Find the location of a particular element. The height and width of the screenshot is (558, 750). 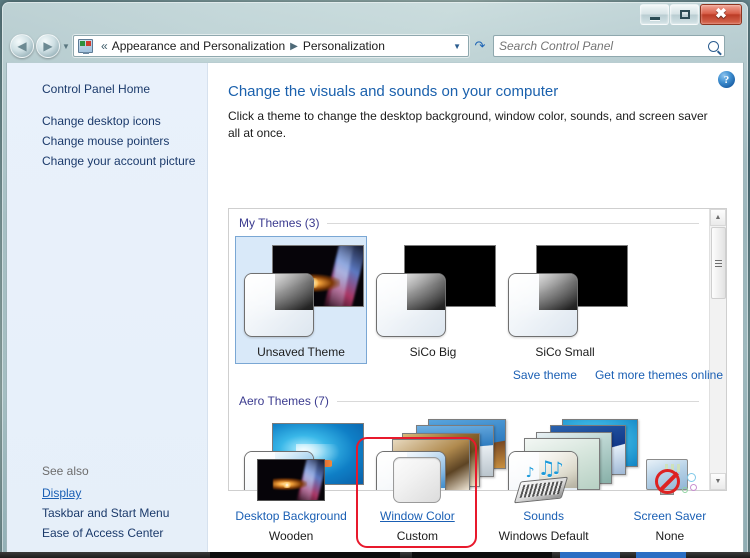

theme-label: SiCo Big is located at coordinates (433, 352).